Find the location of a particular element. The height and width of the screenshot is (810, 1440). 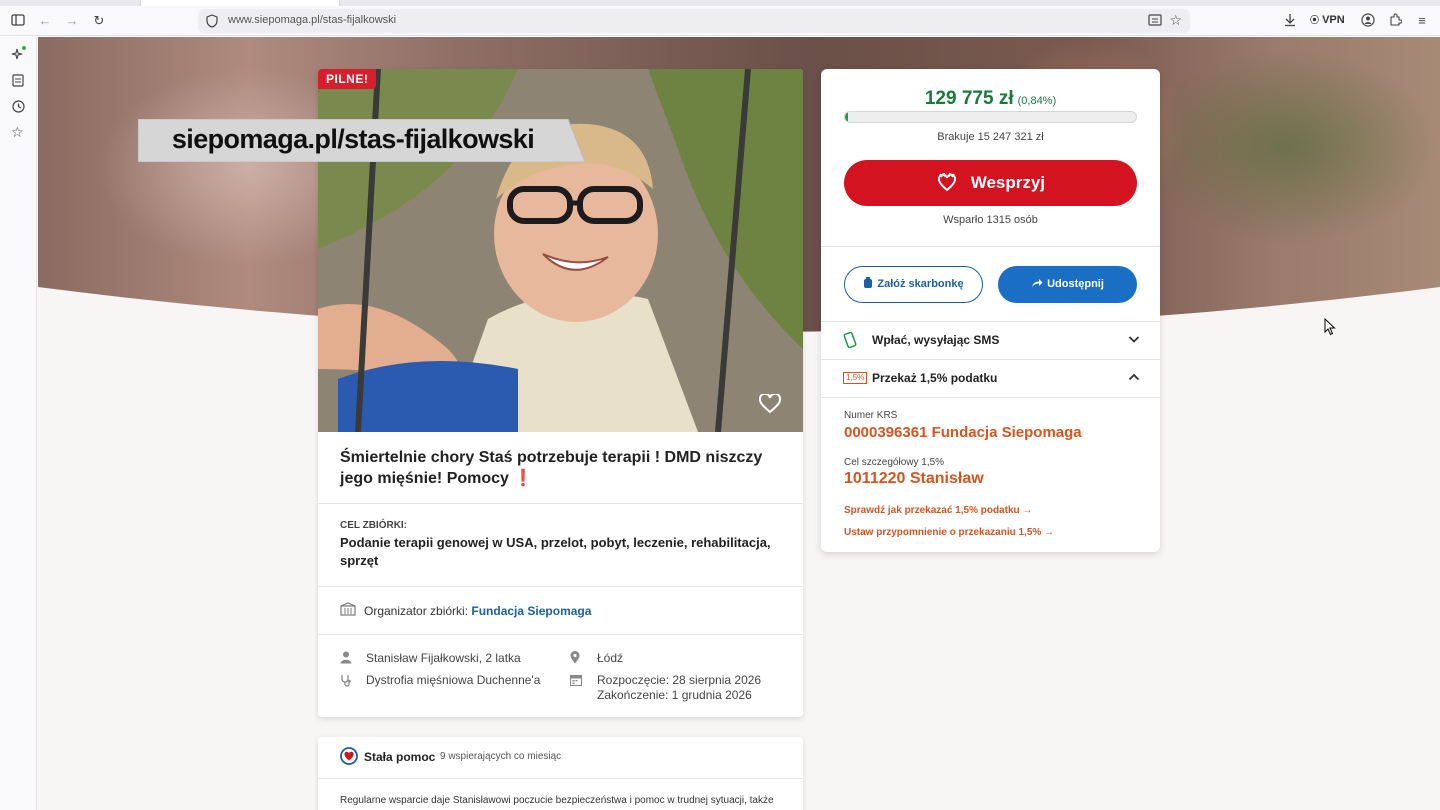

history-icon is located at coordinates (18, 106).